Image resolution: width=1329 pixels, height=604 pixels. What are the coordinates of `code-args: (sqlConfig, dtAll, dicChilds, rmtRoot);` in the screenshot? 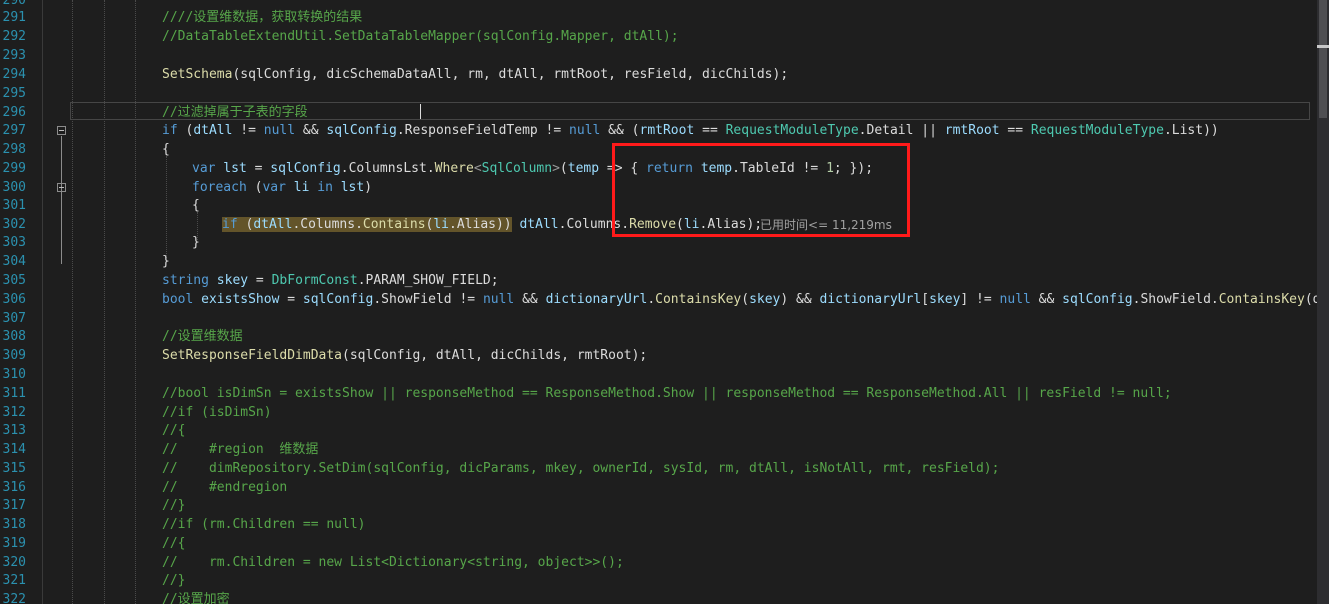 It's located at (495, 355).